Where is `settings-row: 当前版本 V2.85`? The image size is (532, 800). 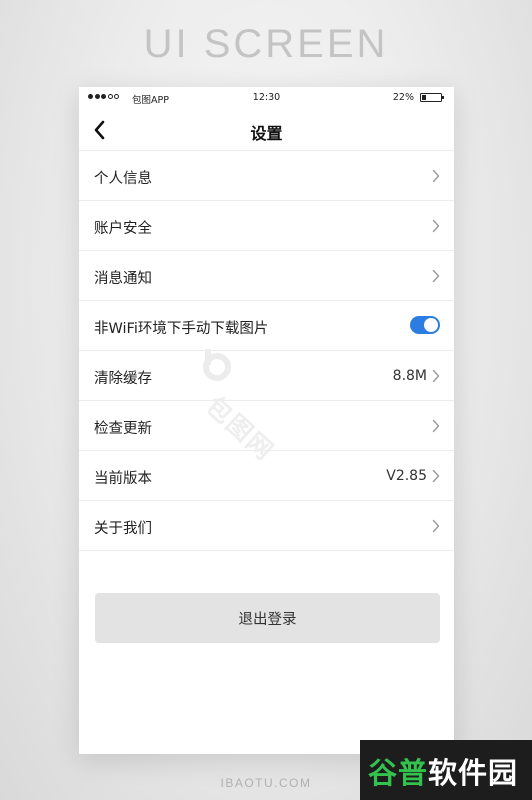
settings-row: 当前版本 V2.85 is located at coordinates (266, 476).